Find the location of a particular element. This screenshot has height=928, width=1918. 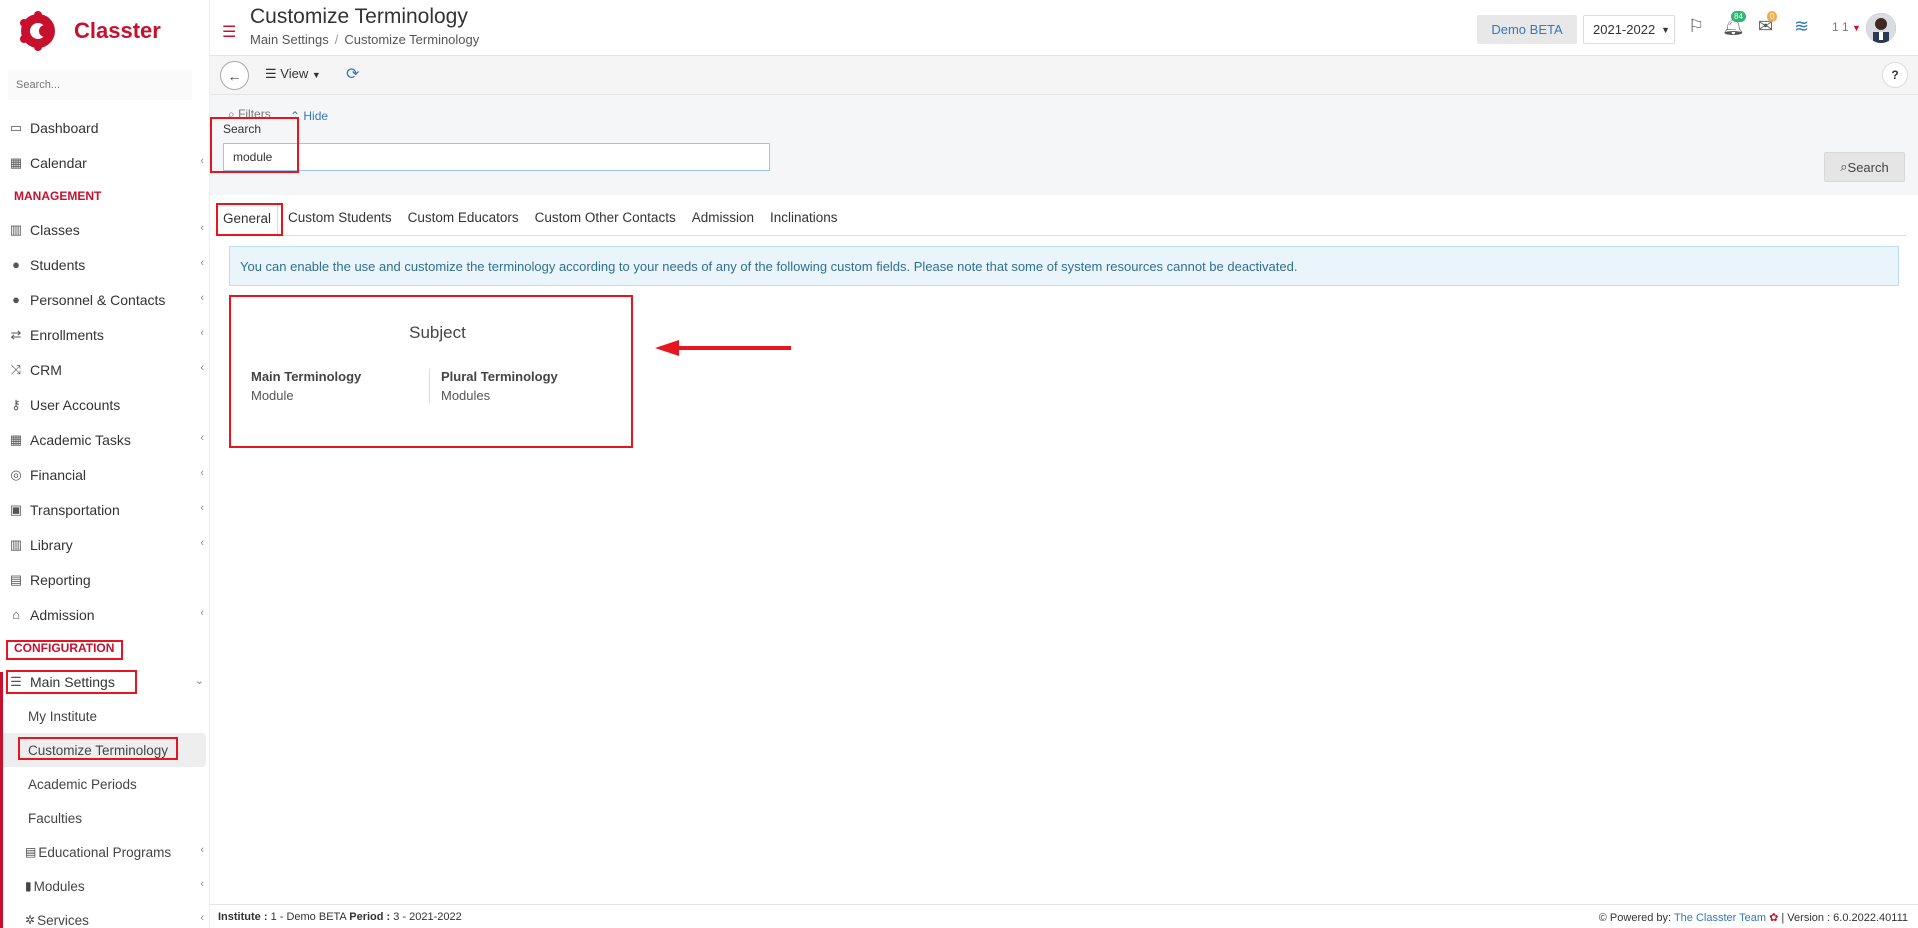

sidebar-item-label: Educational Programs is located at coordinates (105, 852).